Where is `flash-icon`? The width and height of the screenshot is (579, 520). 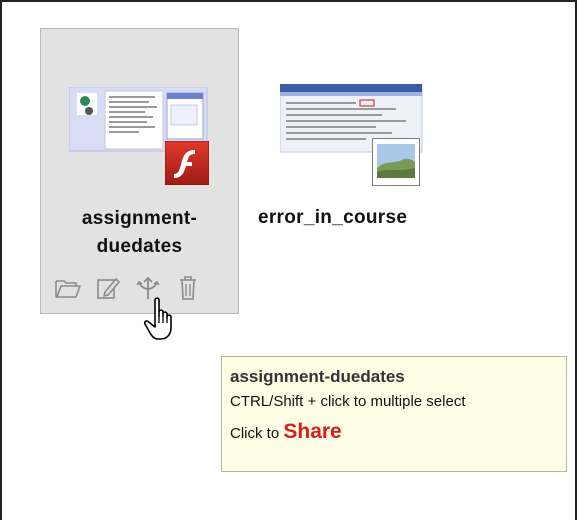 flash-icon is located at coordinates (187, 163).